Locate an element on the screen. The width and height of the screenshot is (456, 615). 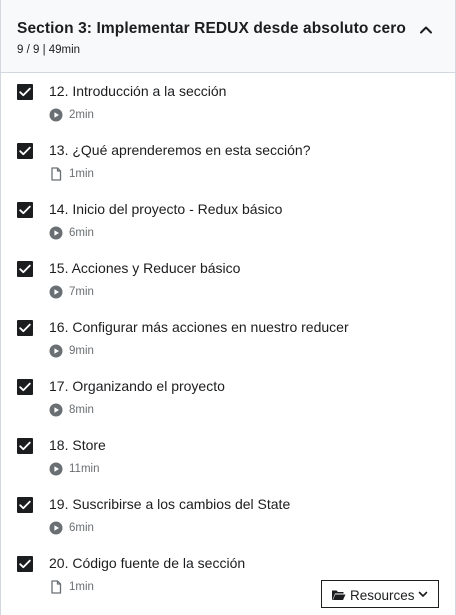
lecture-title: 14. Inicio del proyecto - Redux básico is located at coordinates (166, 209).